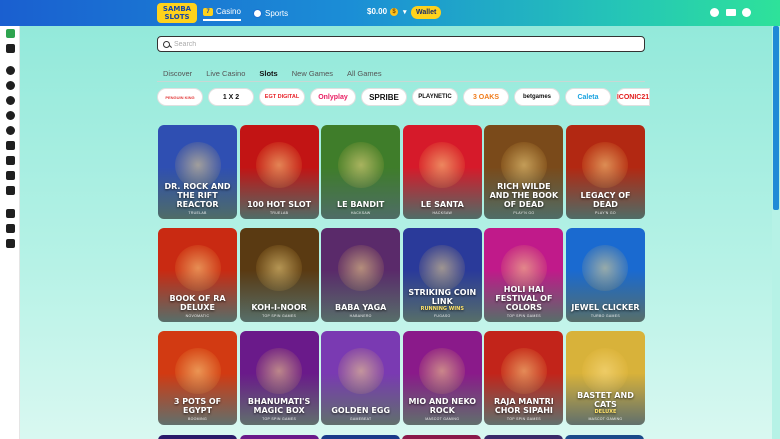 The image size is (780, 439). What do you see at coordinates (197, 419) in the screenshot?
I see `game-provider: BOOMING` at bounding box center [197, 419].